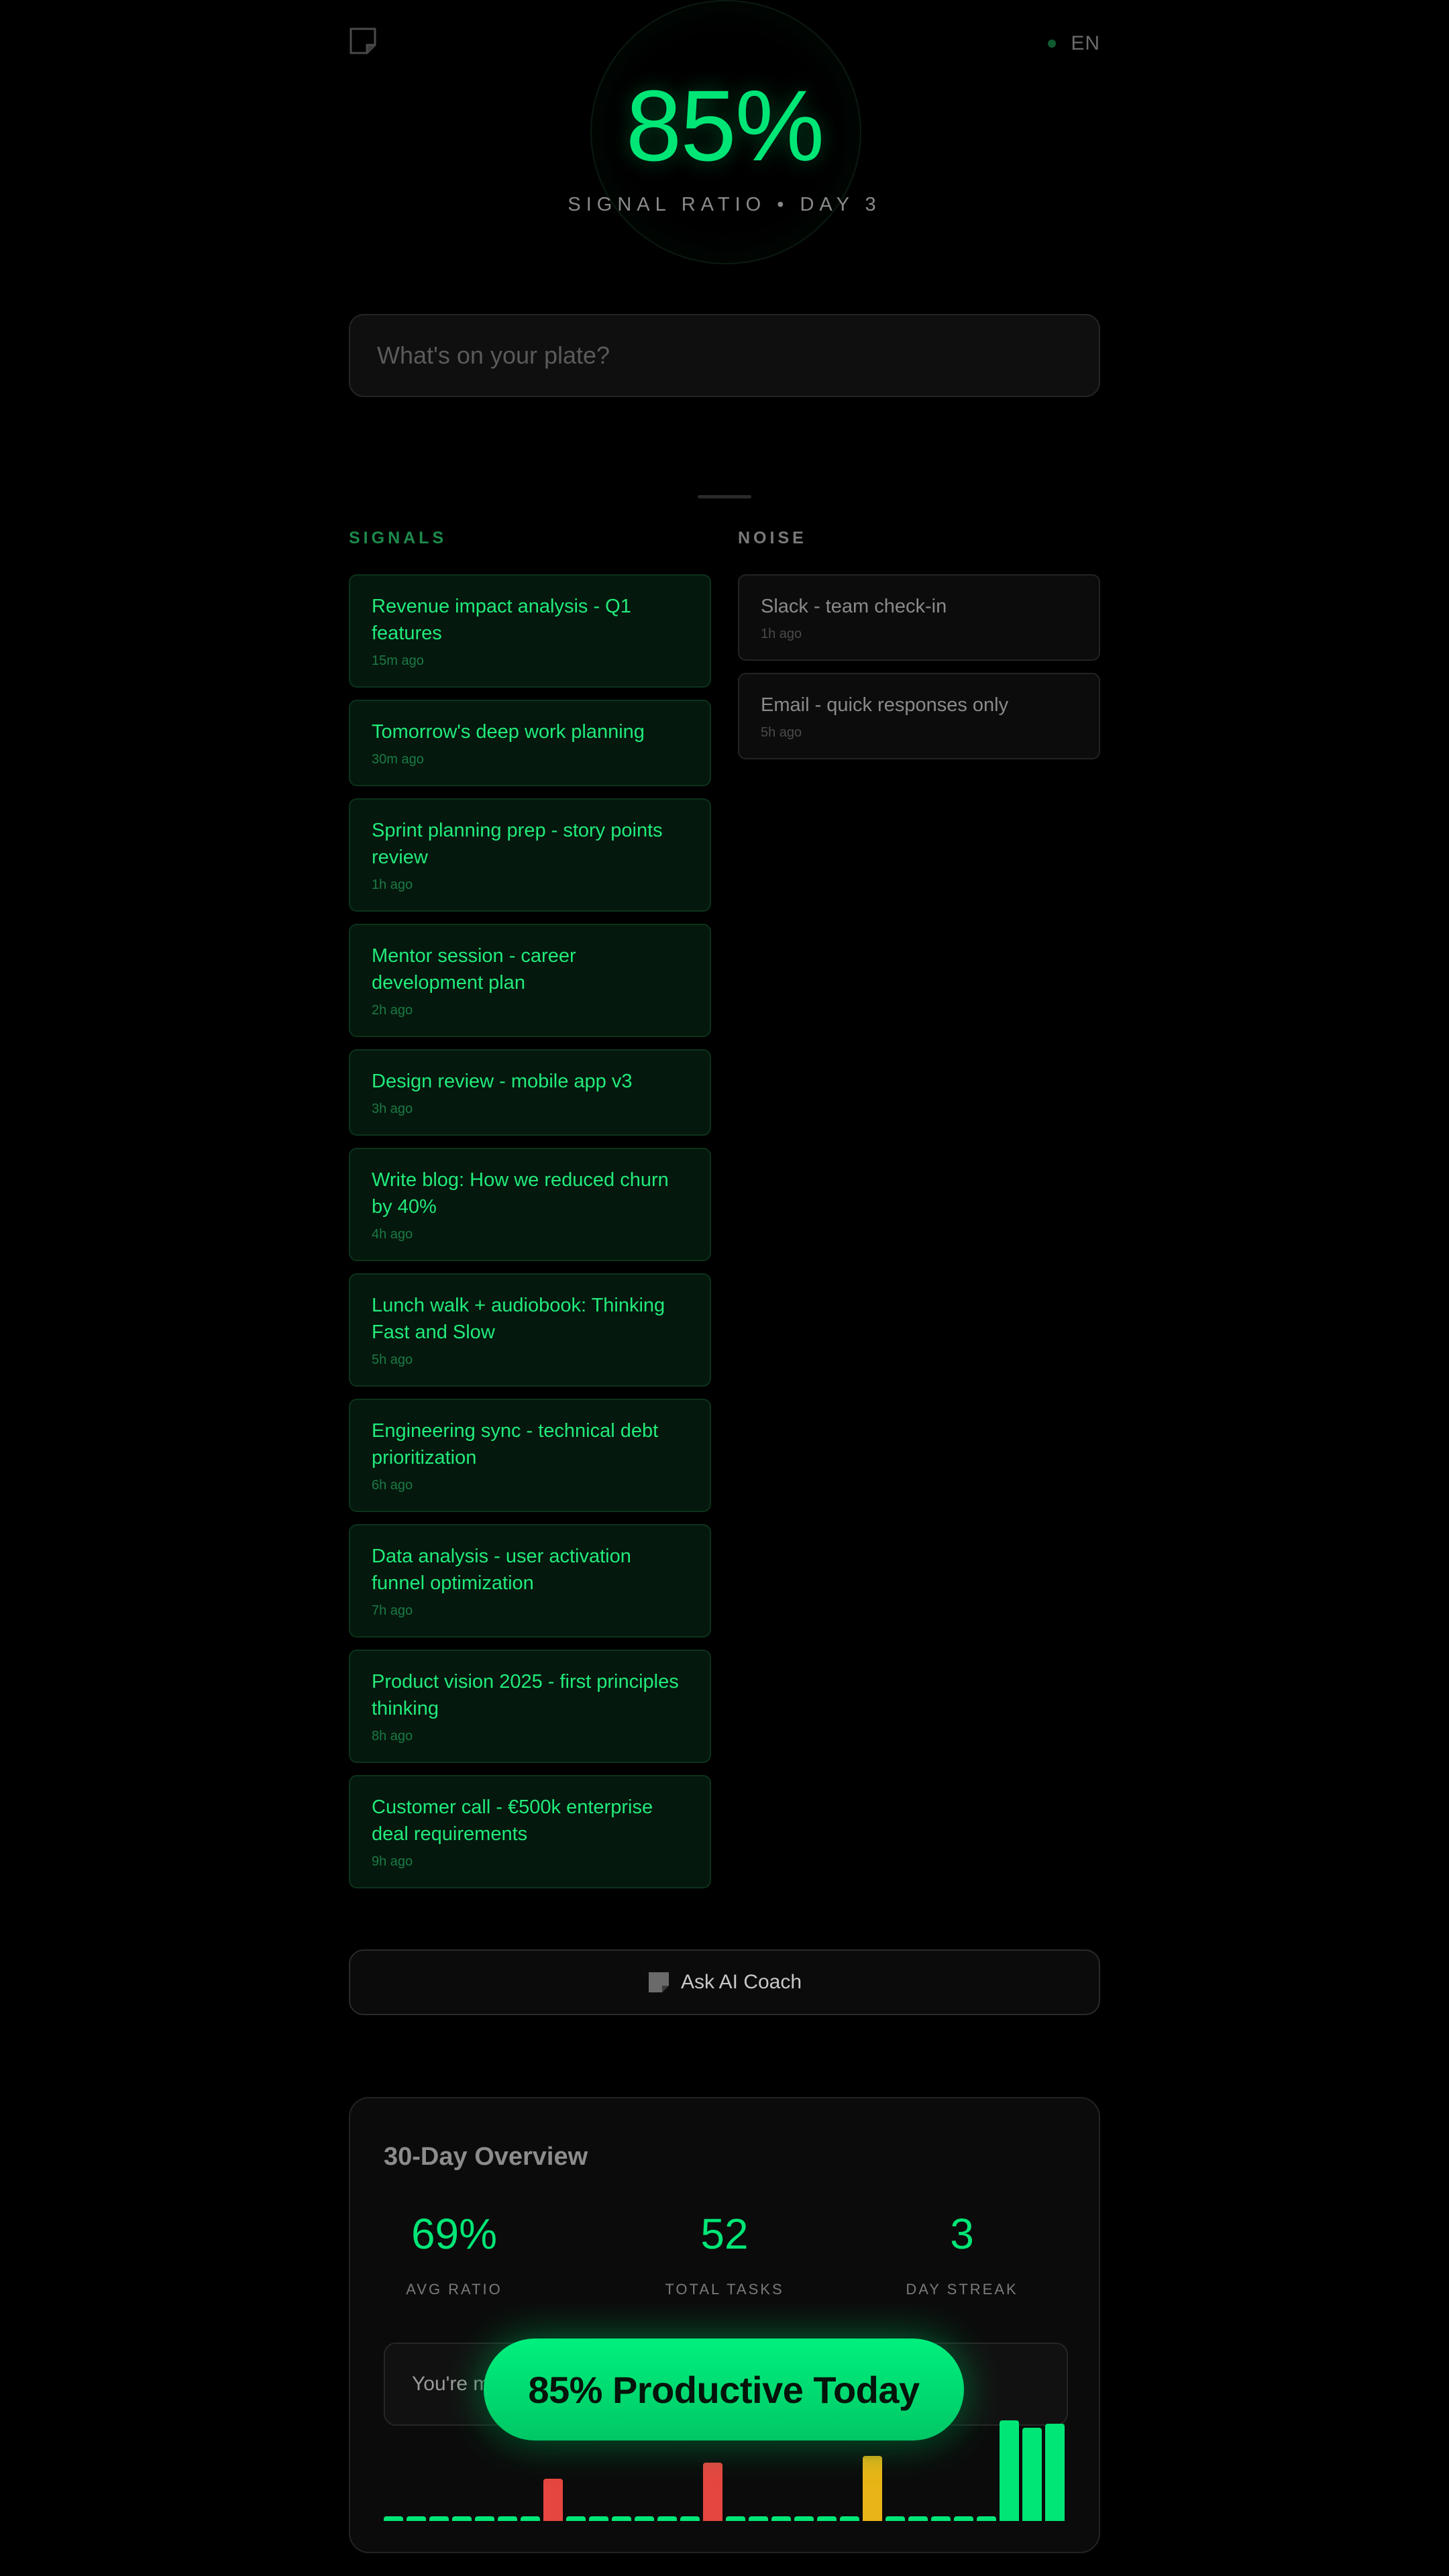 This screenshot has height=2576, width=1449. What do you see at coordinates (392, 1610) in the screenshot?
I see `task-time: 7h ago` at bounding box center [392, 1610].